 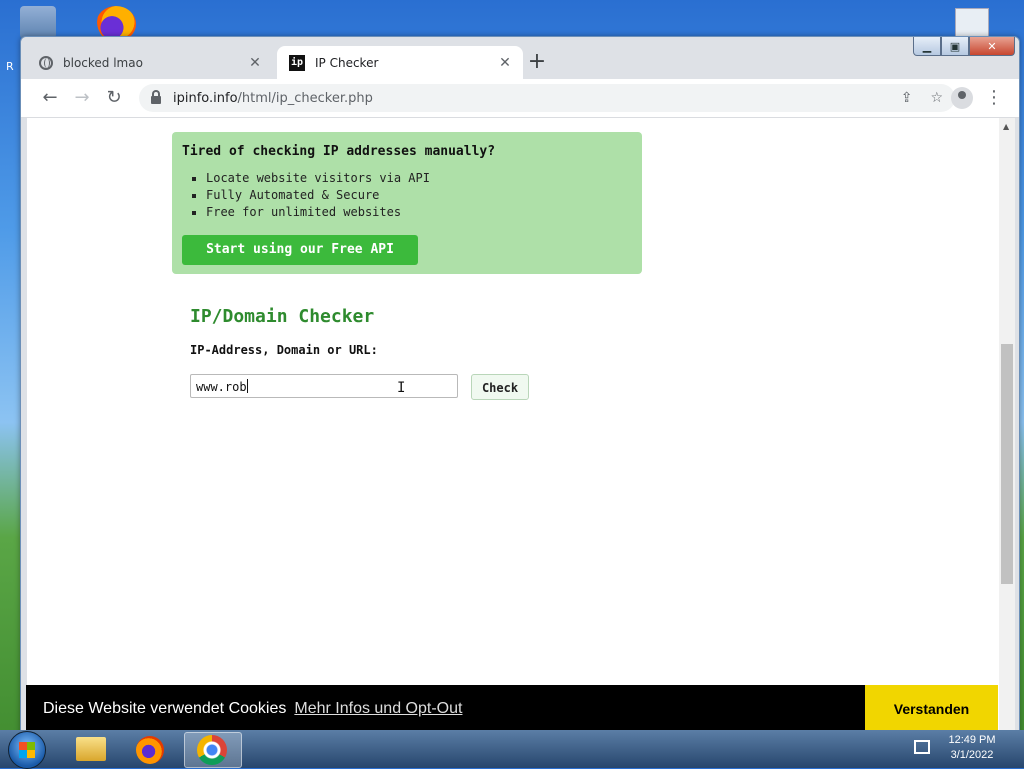 What do you see at coordinates (1006, 126) in the screenshot?
I see `scroll-up-arrow-icon: ▲` at bounding box center [1006, 126].